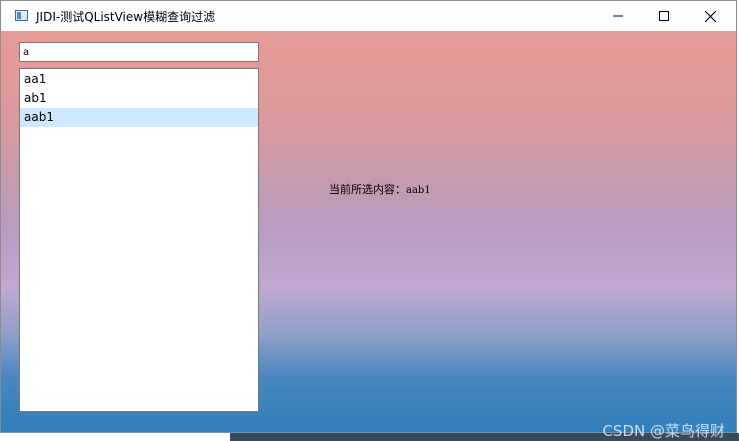  I want to click on search-input, so click(139, 52).